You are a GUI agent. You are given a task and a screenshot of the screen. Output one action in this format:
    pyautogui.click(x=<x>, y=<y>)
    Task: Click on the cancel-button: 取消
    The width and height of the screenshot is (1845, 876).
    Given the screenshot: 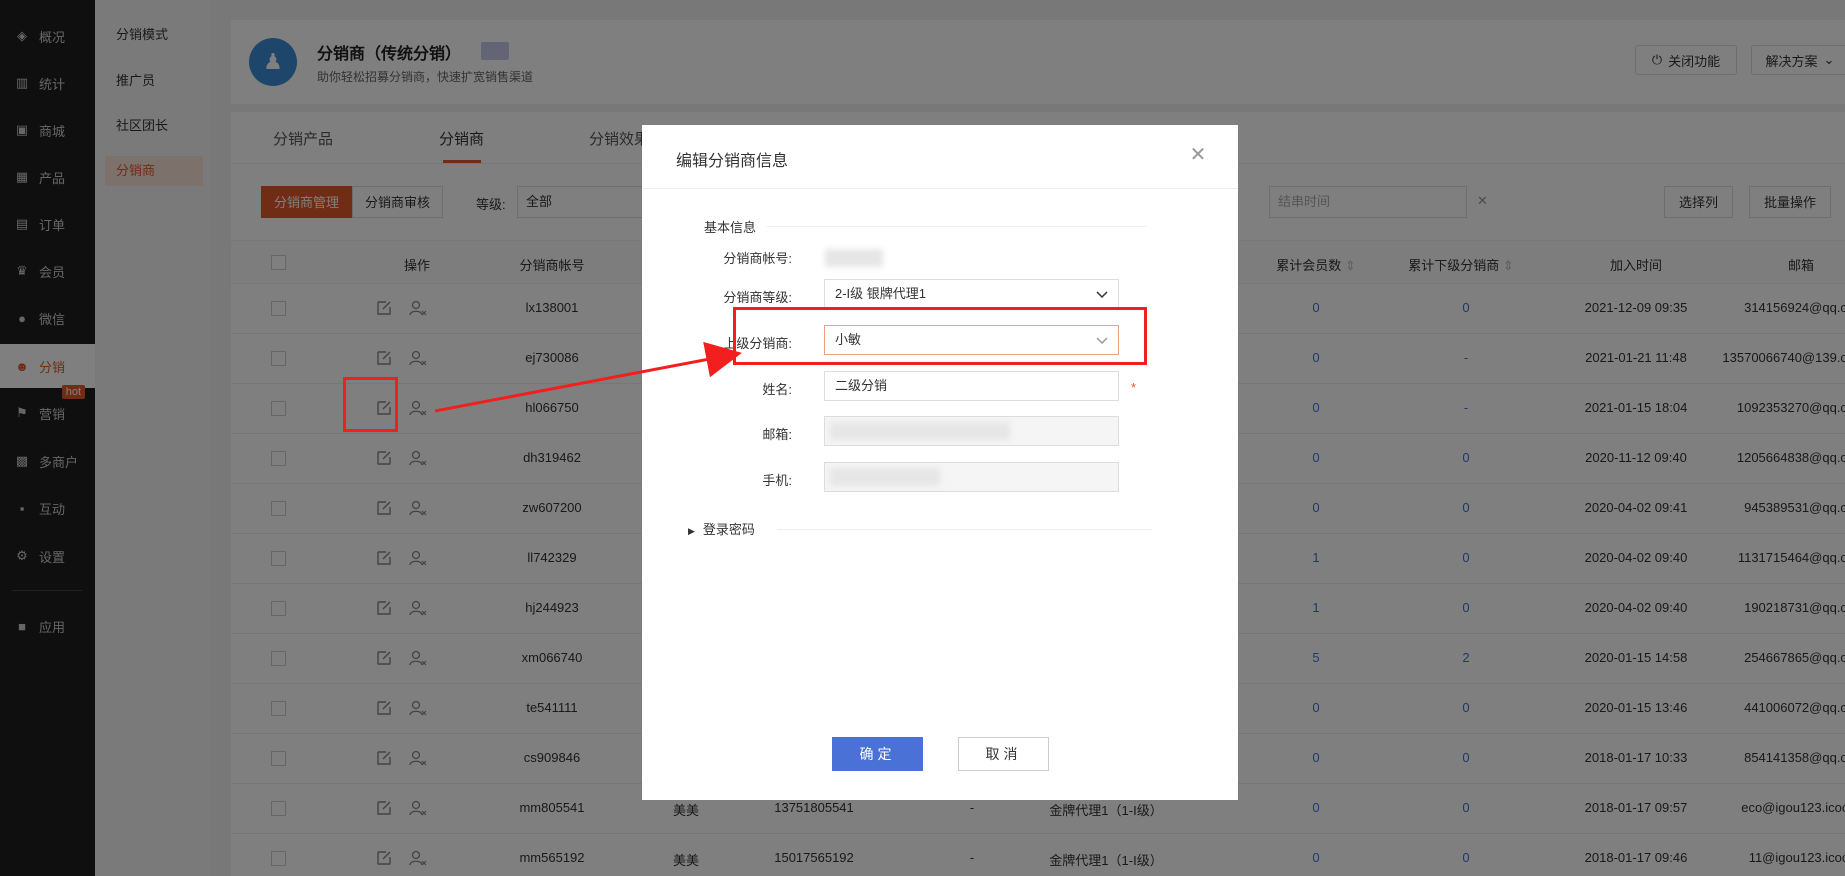 What is the action you would take?
    pyautogui.click(x=1003, y=754)
    